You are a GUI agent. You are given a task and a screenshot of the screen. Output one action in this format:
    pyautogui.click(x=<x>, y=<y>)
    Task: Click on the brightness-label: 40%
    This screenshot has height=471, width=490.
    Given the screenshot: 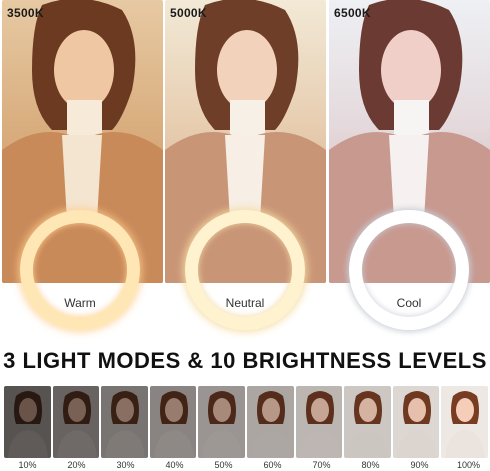 What is the action you would take?
    pyautogui.click(x=174, y=465)
    